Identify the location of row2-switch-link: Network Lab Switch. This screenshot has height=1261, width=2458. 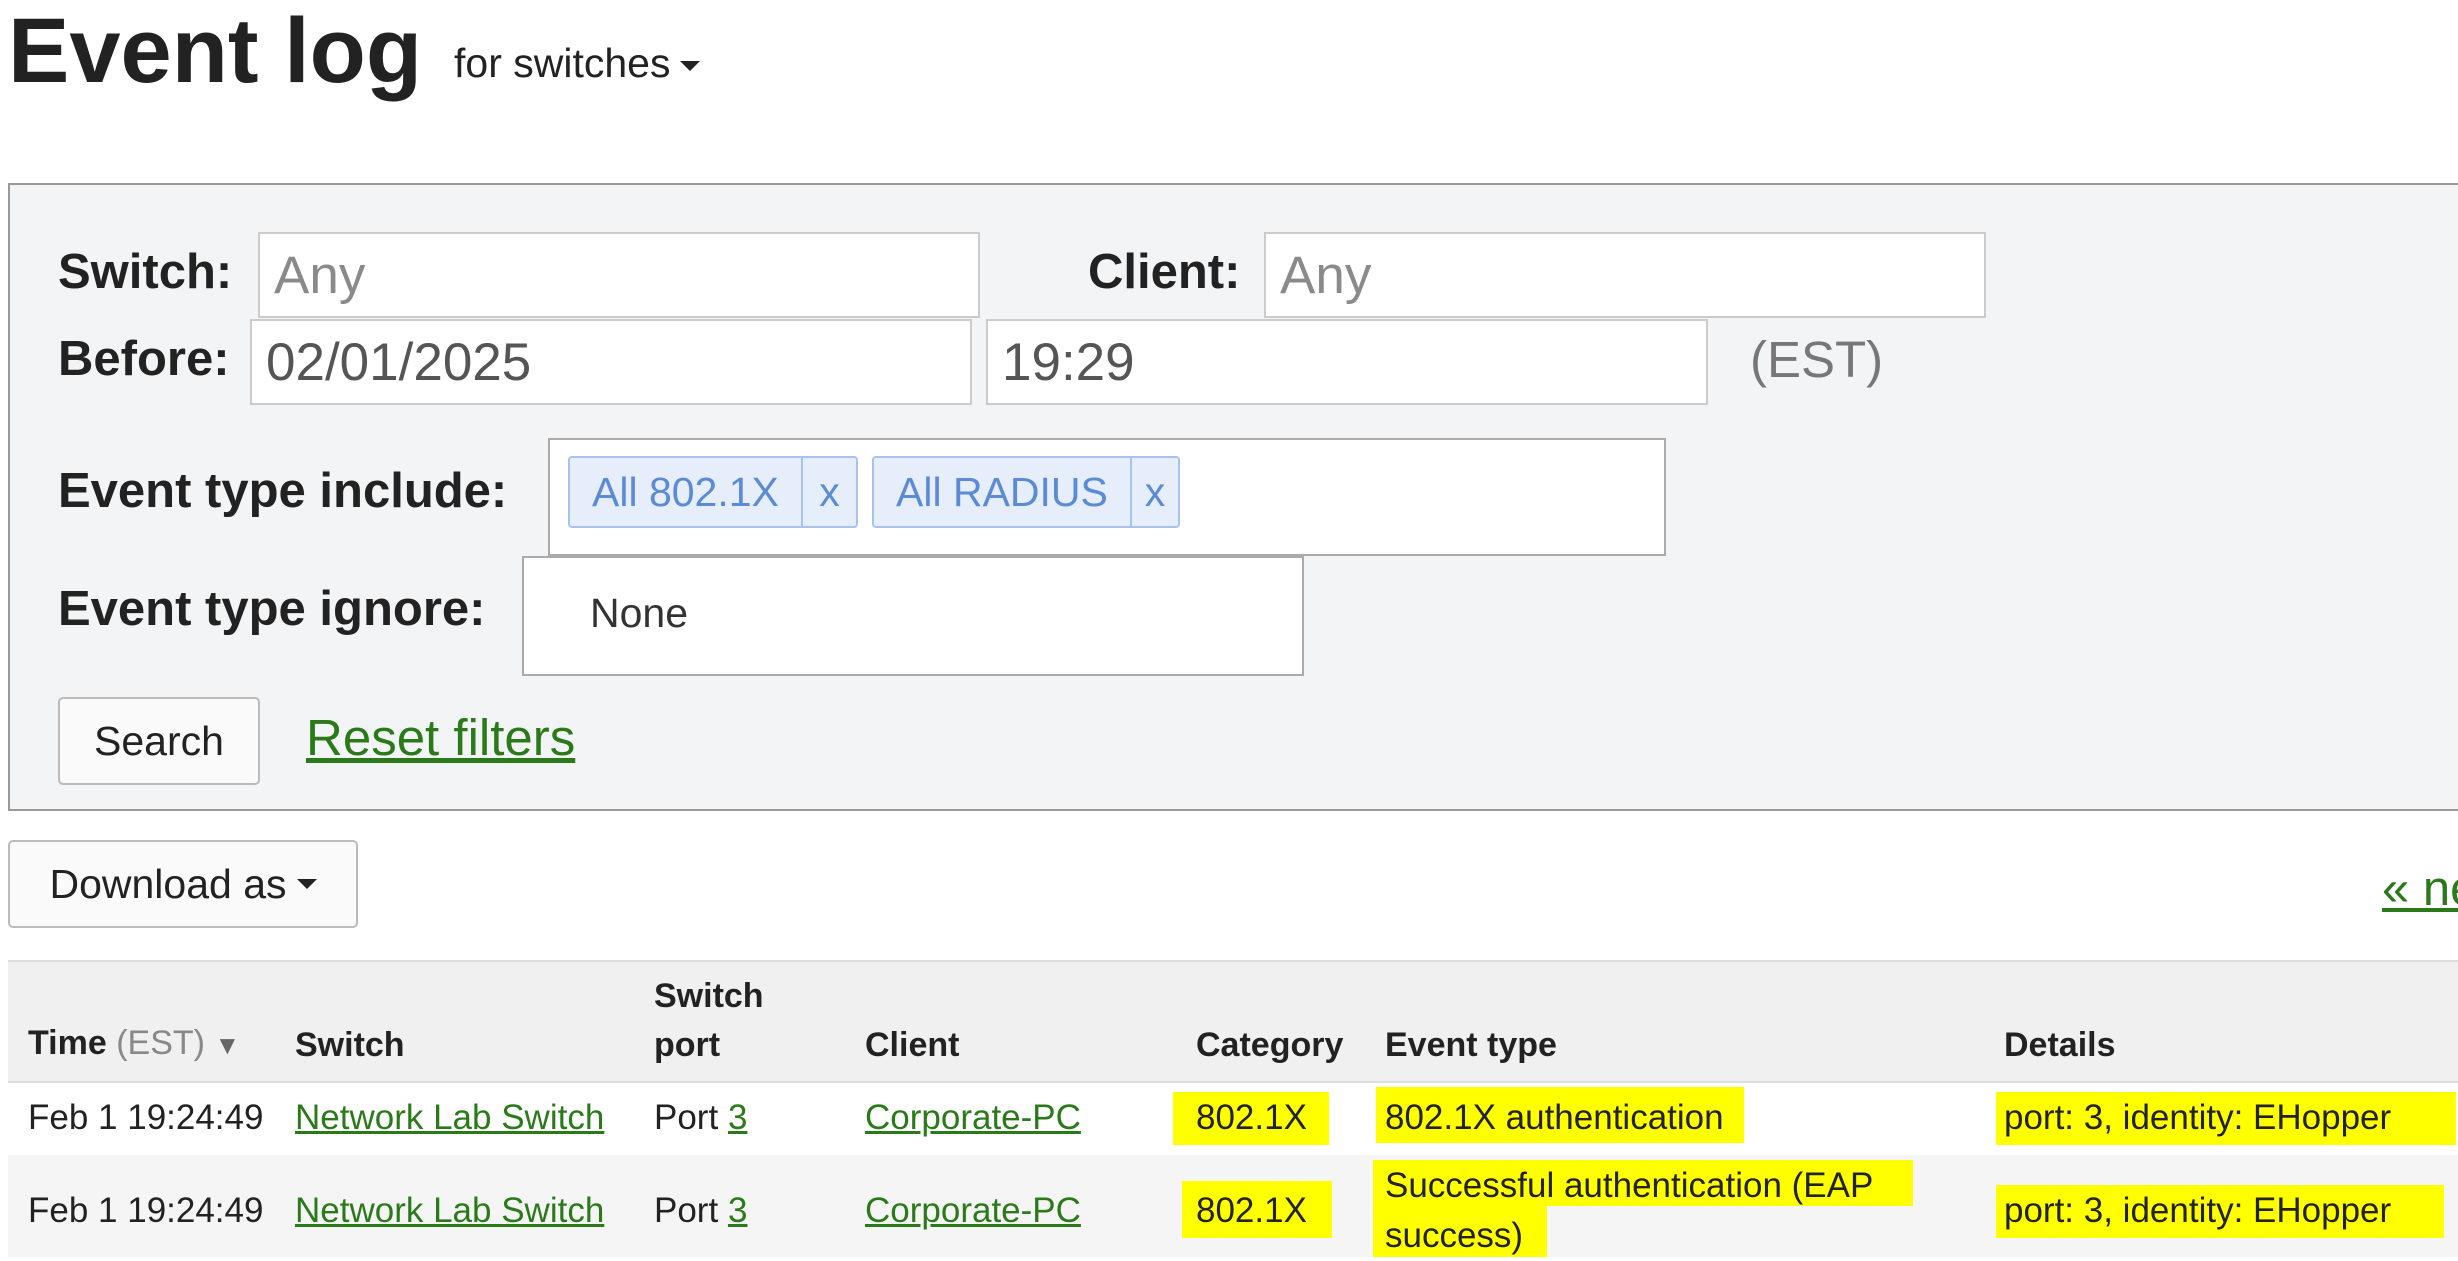
(449, 1211).